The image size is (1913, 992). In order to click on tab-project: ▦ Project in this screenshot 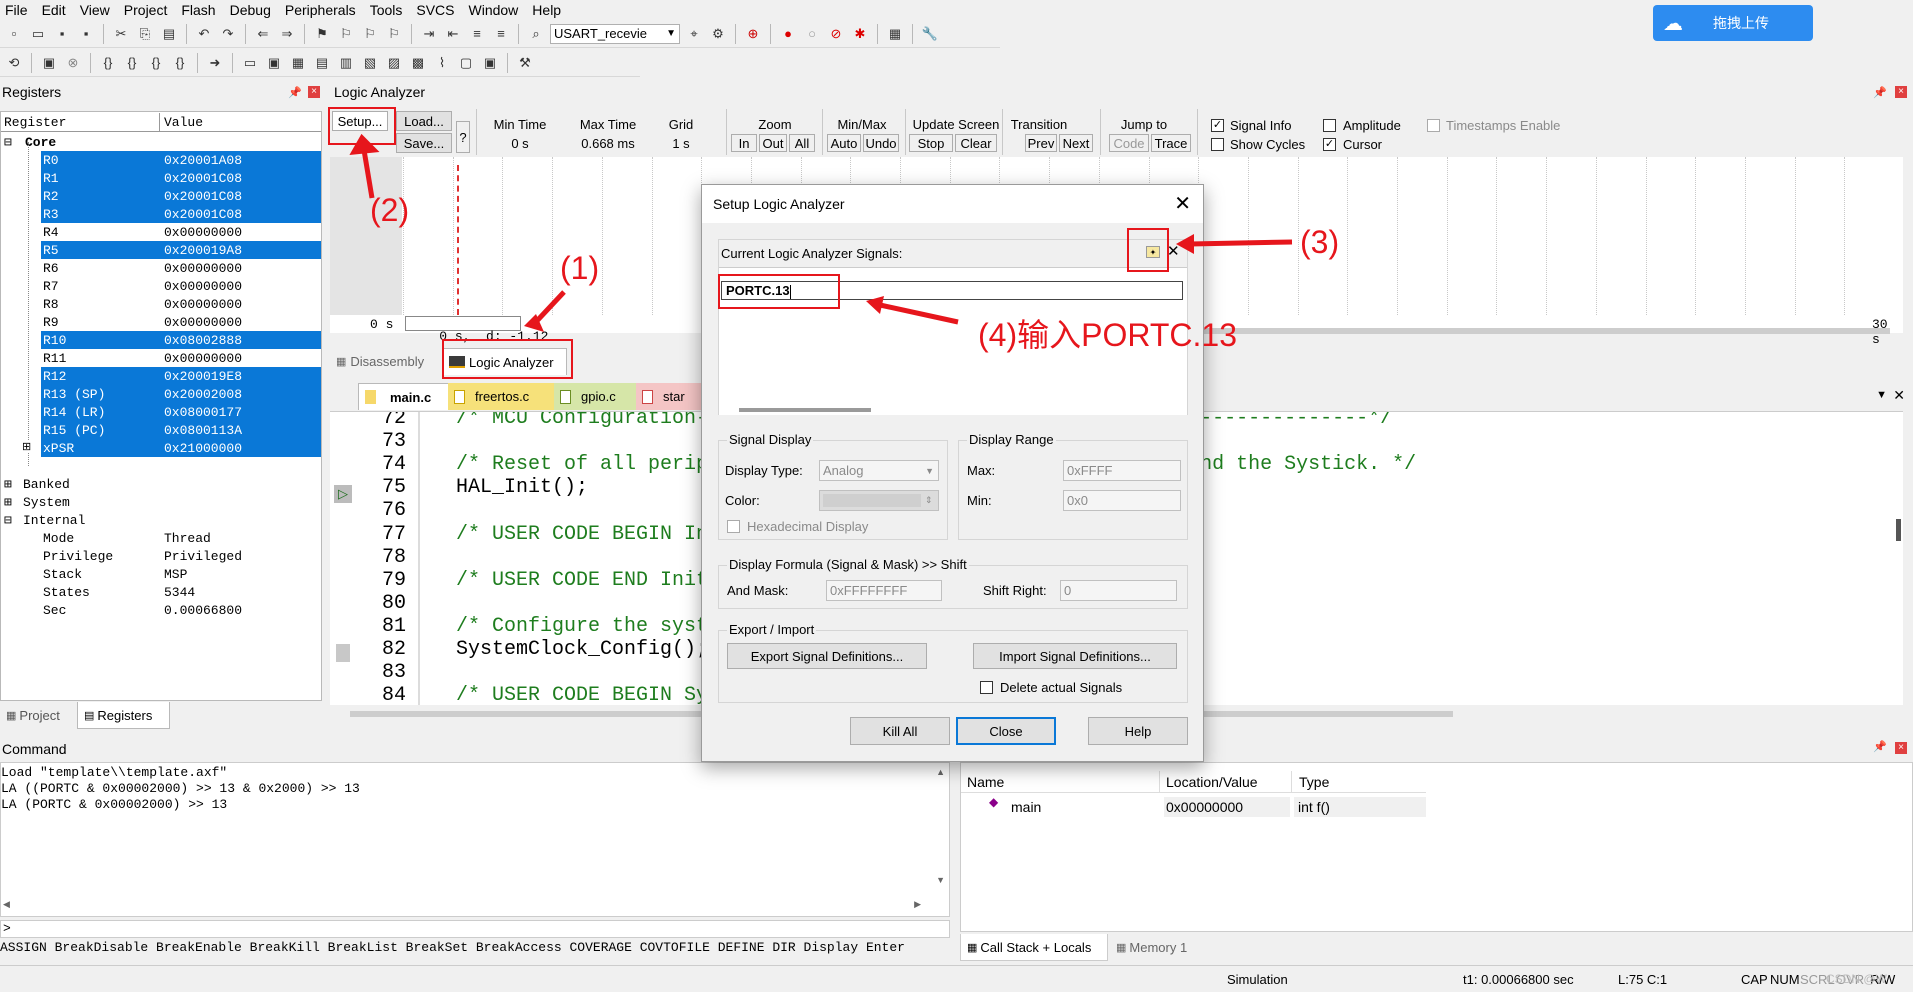, I will do `click(37, 715)`.